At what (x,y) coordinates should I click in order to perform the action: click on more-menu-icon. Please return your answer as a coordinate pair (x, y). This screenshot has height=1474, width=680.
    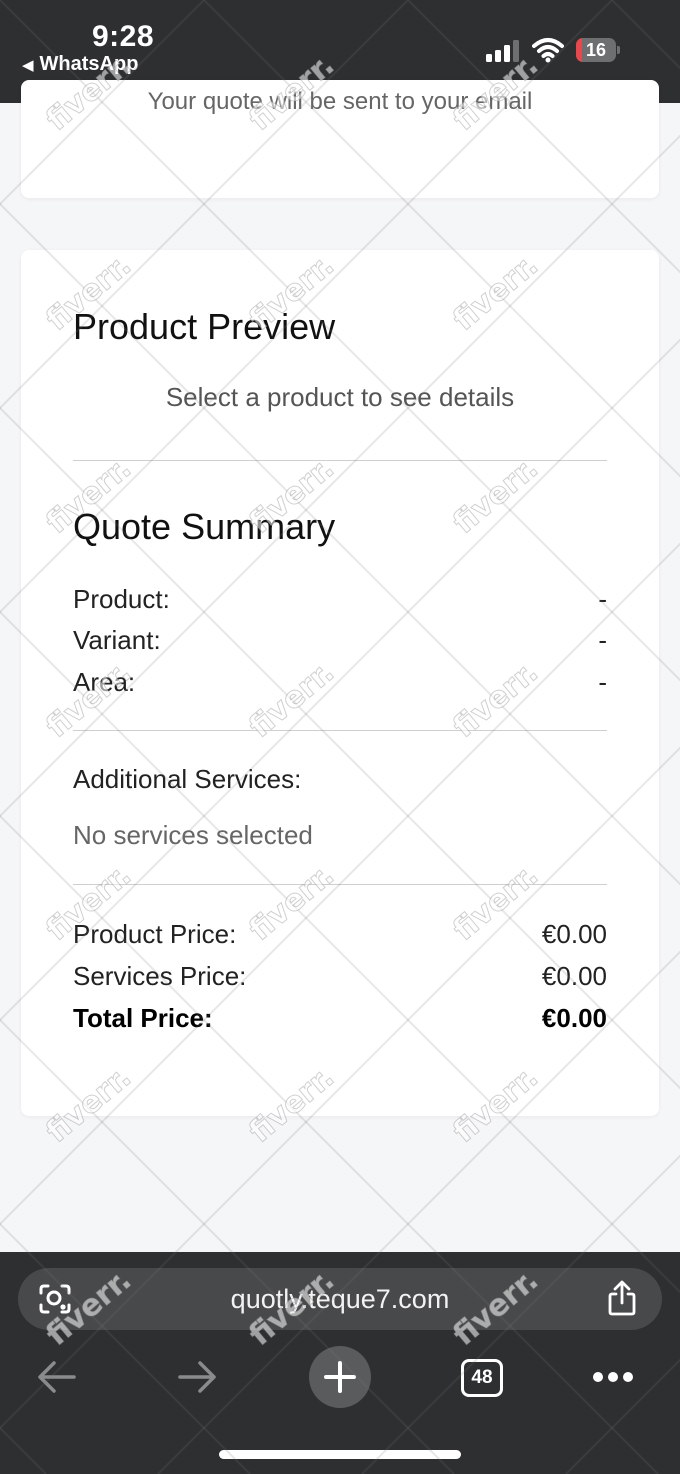
    Looking at the image, I should click on (613, 1377).